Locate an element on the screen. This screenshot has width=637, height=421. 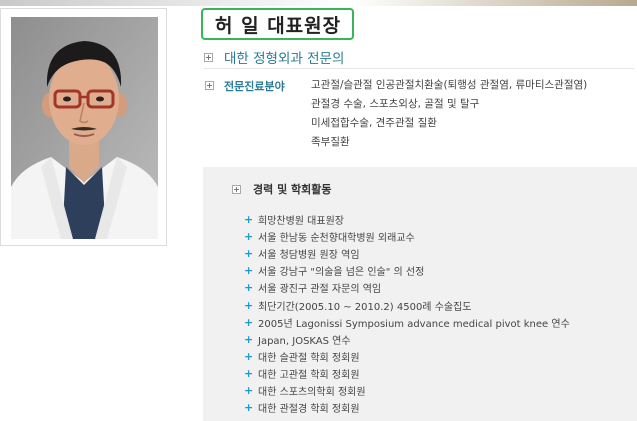
list-item: + 서울 강남구 "의술을 넘은 인술" 의 선정 is located at coordinates (407, 270).